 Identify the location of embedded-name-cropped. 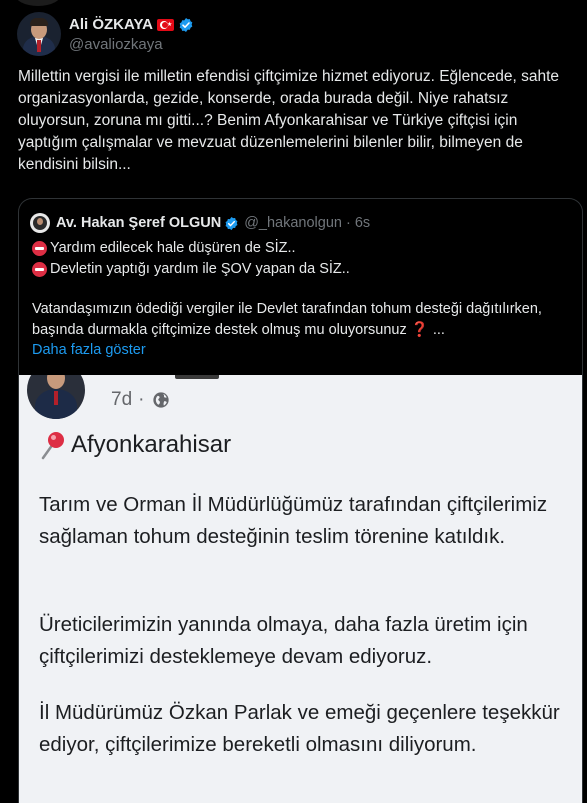
(197, 377).